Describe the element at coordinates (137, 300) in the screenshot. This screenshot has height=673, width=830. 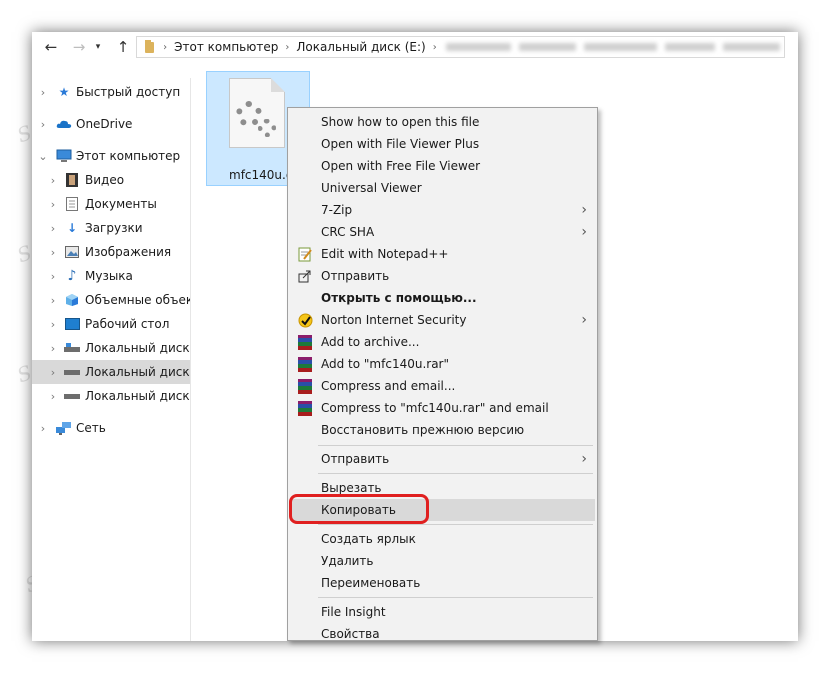
I see `sidebar-item-label: Объемные объекты` at that location.